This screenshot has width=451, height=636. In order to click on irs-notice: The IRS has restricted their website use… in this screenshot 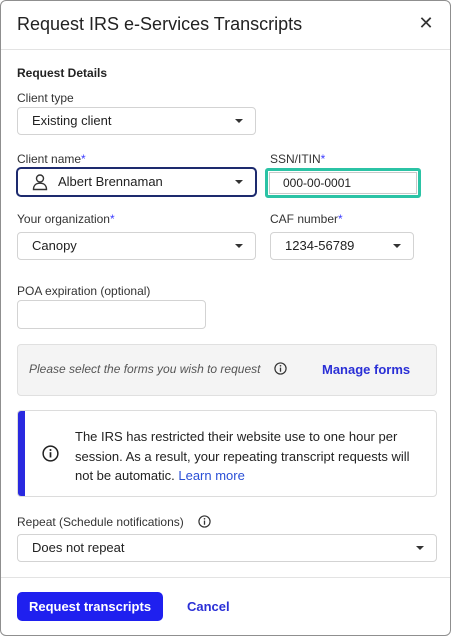, I will do `click(227, 453)`.